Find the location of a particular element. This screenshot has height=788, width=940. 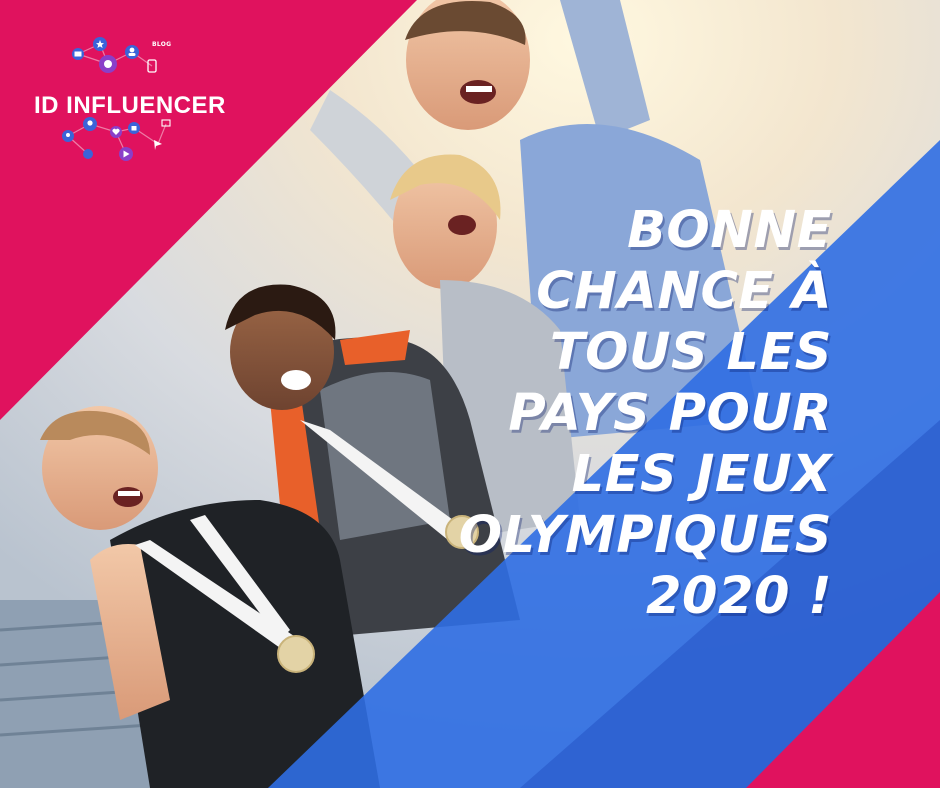

play-icon is located at coordinates (126, 154).